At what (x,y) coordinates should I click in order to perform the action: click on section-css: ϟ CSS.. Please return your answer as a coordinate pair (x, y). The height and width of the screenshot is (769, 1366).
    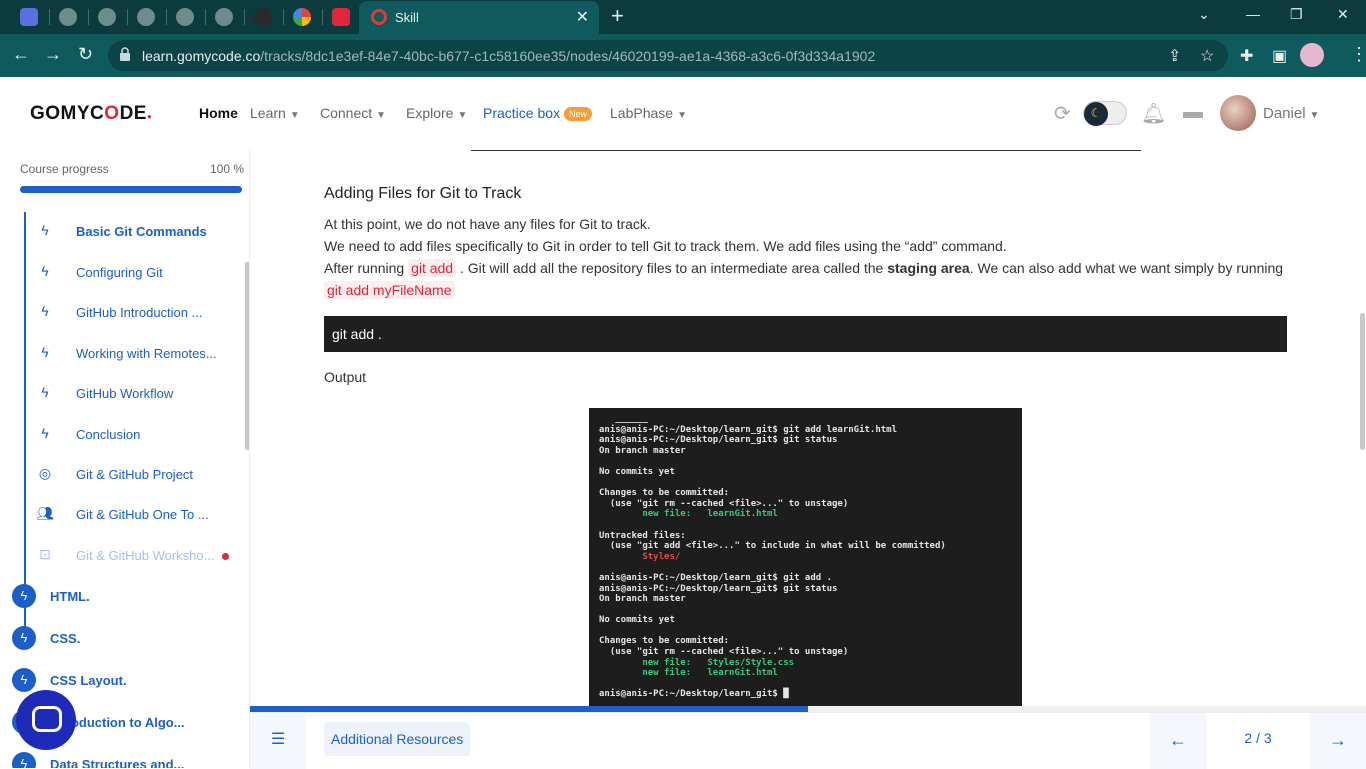
    Looking at the image, I should click on (127, 639).